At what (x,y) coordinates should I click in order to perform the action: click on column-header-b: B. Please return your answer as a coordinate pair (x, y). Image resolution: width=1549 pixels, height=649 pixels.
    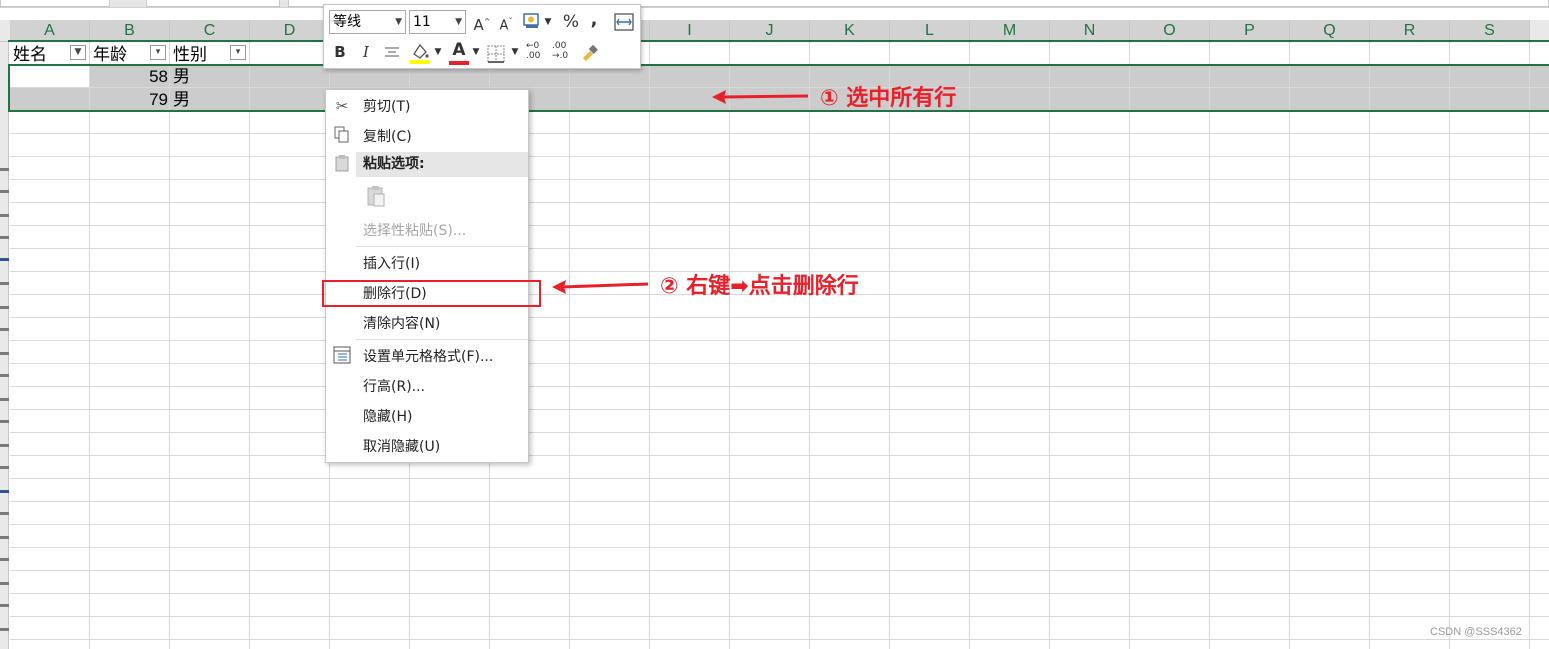
    Looking at the image, I should click on (130, 31).